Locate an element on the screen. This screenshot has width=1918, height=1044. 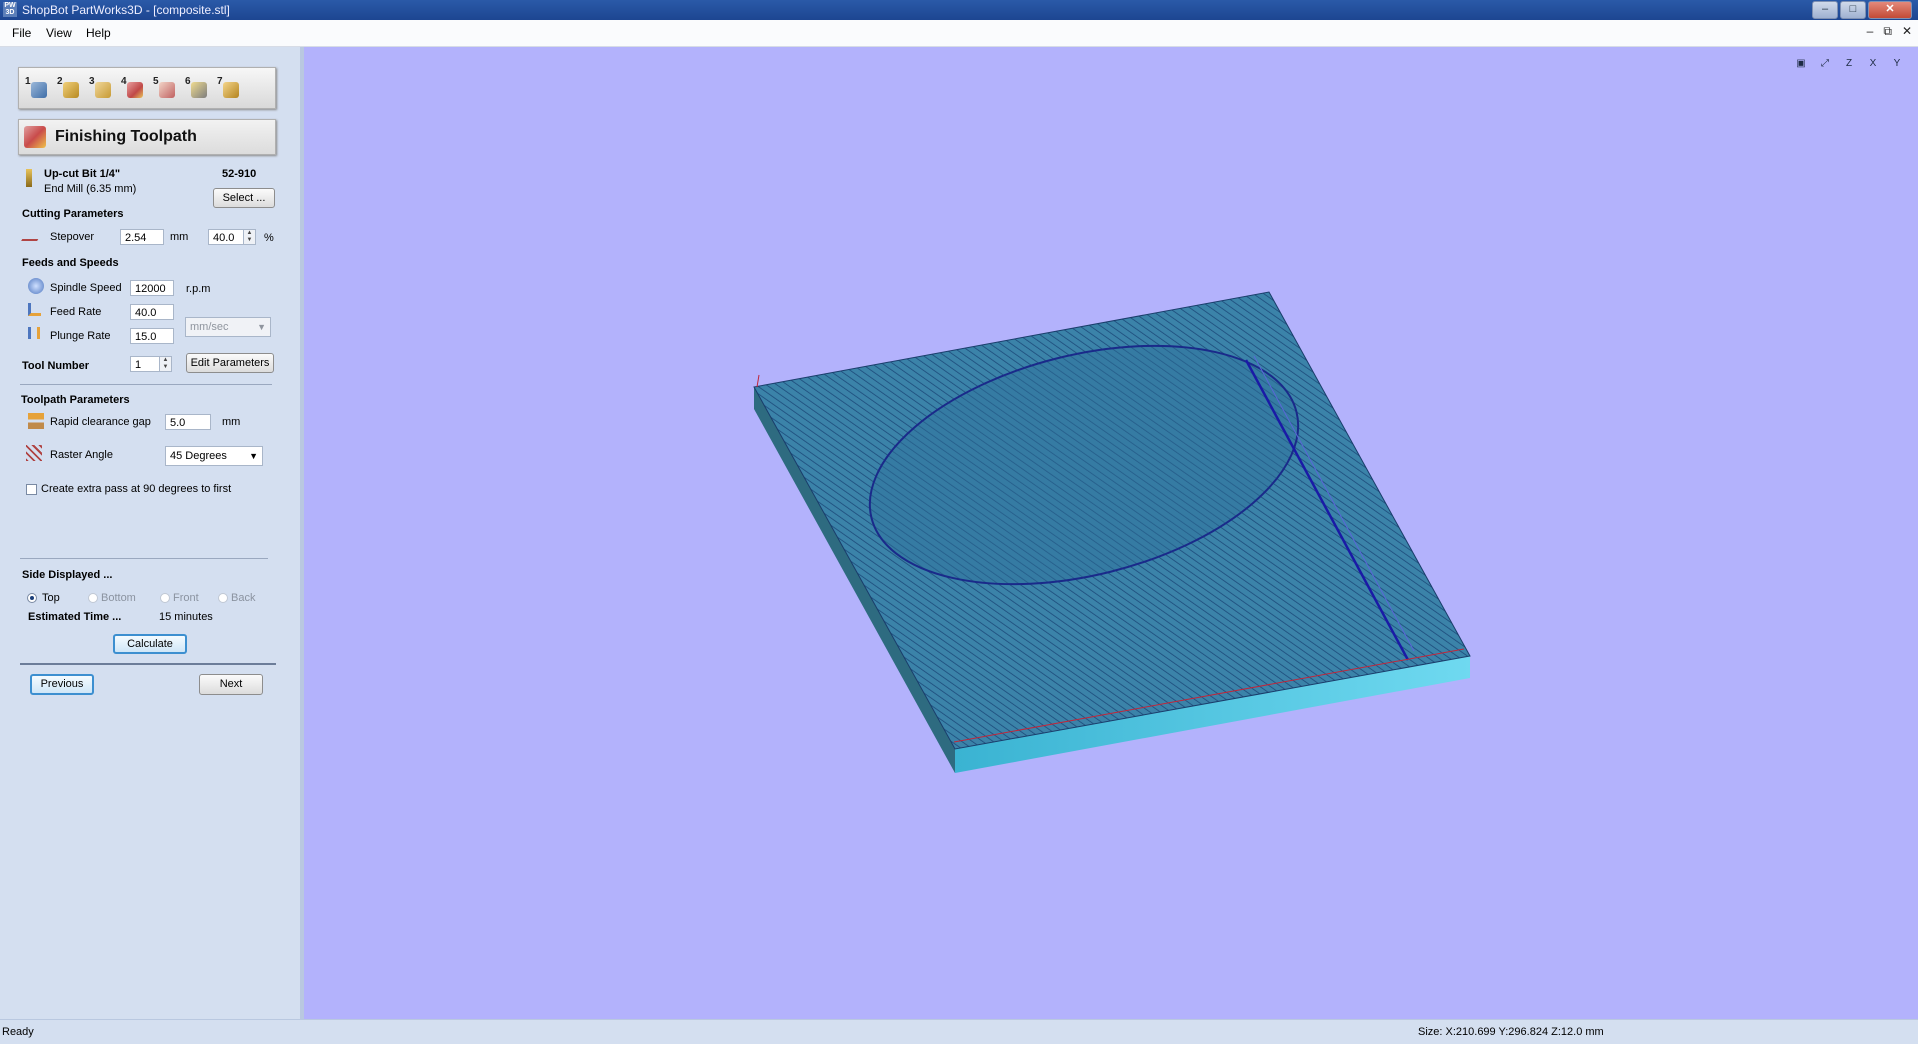
step-2-button: 2 is located at coordinates (70, 88).